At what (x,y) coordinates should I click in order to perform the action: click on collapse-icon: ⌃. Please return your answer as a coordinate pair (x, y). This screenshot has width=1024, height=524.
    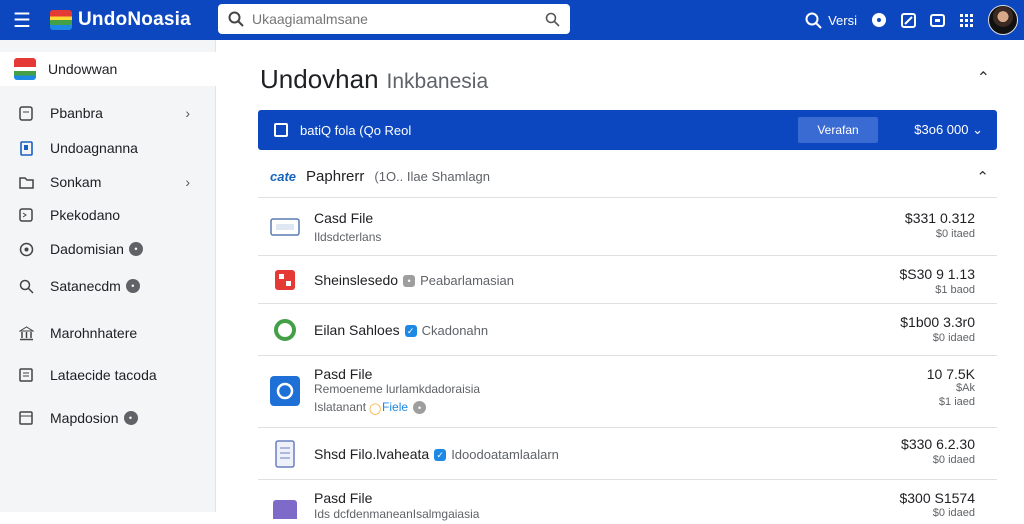
    Looking at the image, I should click on (983, 78).